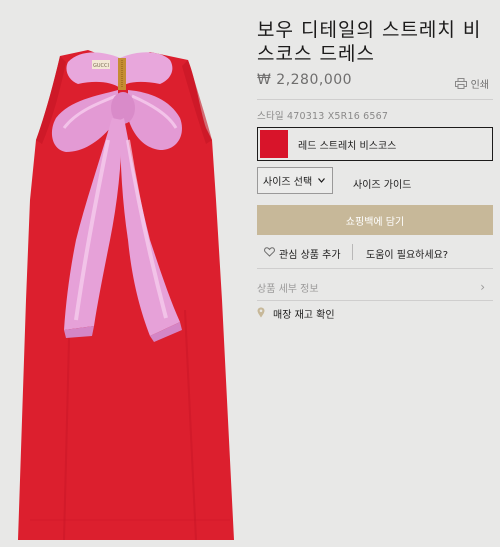 The height and width of the screenshot is (547, 500). Describe the element at coordinates (482, 287) in the screenshot. I see `chevron-right-icon: ›` at that location.